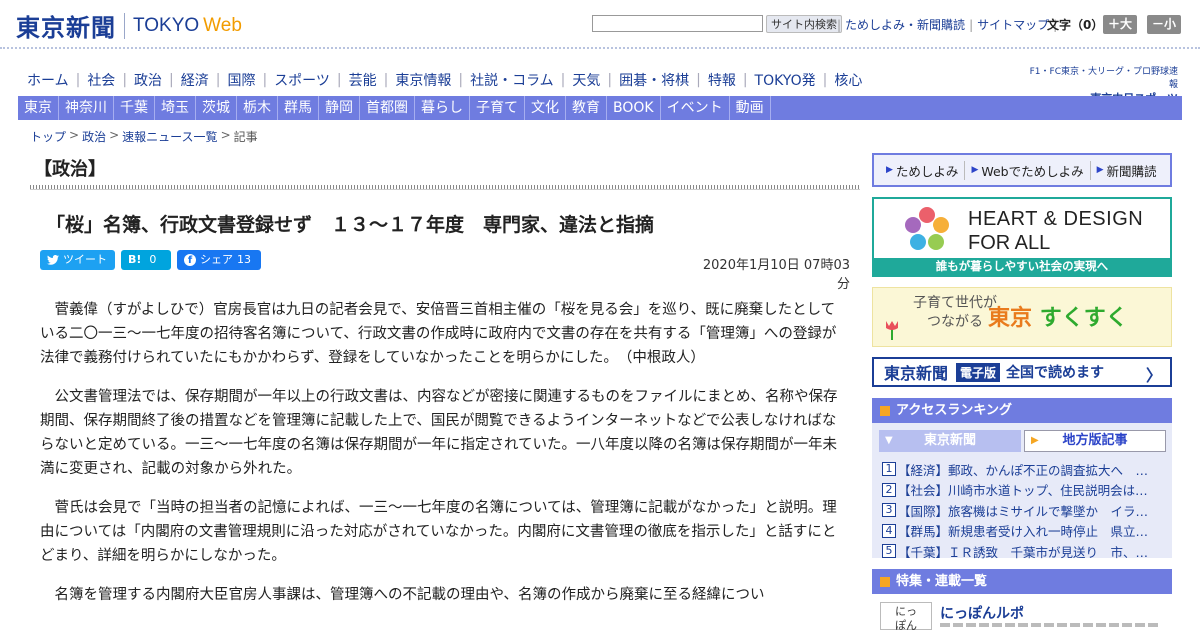 Image resolution: width=1200 pixels, height=630 pixels. Describe the element at coordinates (776, 275) in the screenshot. I see `article-date: 2020年1月10日 07時03分` at that location.